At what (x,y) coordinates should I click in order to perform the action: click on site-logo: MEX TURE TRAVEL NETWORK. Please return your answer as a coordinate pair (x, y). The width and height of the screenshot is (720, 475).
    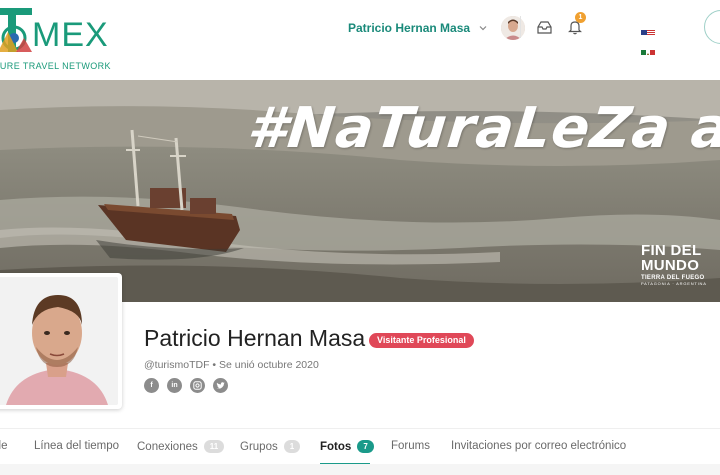
    Looking at the image, I should click on (62, 39).